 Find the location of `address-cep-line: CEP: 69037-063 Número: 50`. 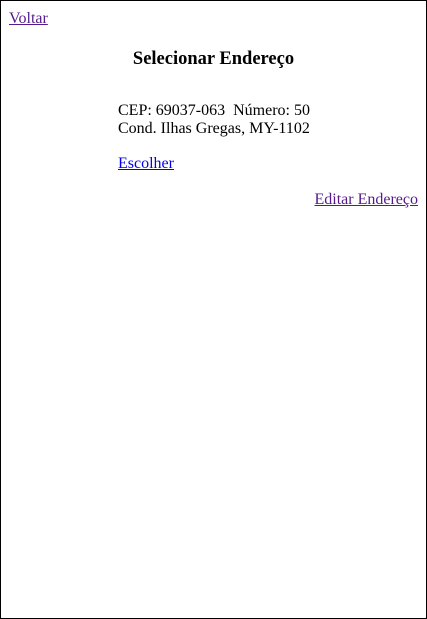

address-cep-line: CEP: 69037-063 Número: 50 is located at coordinates (214, 111).